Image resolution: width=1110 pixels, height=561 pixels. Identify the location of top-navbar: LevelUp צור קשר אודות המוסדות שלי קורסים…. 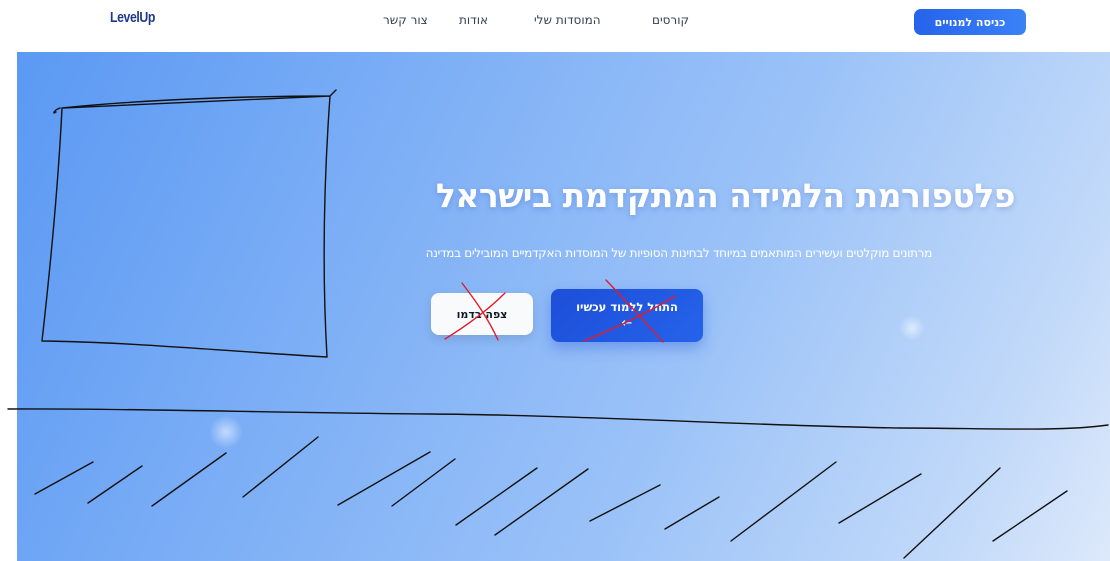
(555, 25).